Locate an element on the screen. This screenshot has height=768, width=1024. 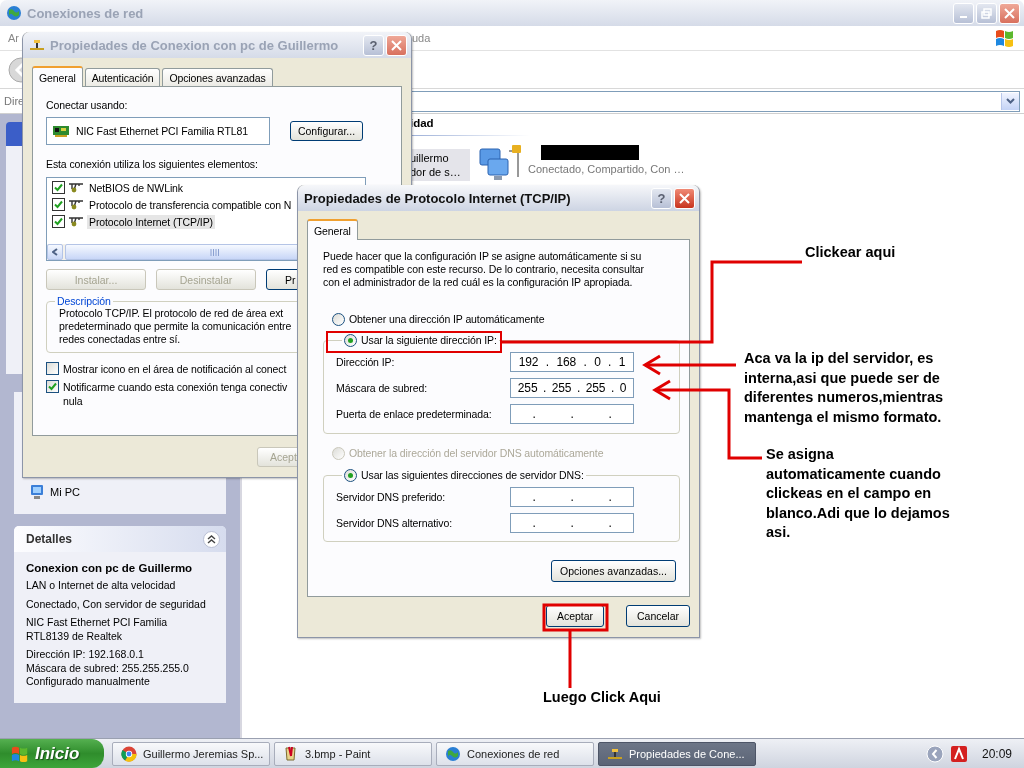
description-text: Protocolo TCP/IP. El protocolo de red de área ext predeterminado que permite la comunicación entre redes conectadas entre sí. is located at coordinates (175, 326).